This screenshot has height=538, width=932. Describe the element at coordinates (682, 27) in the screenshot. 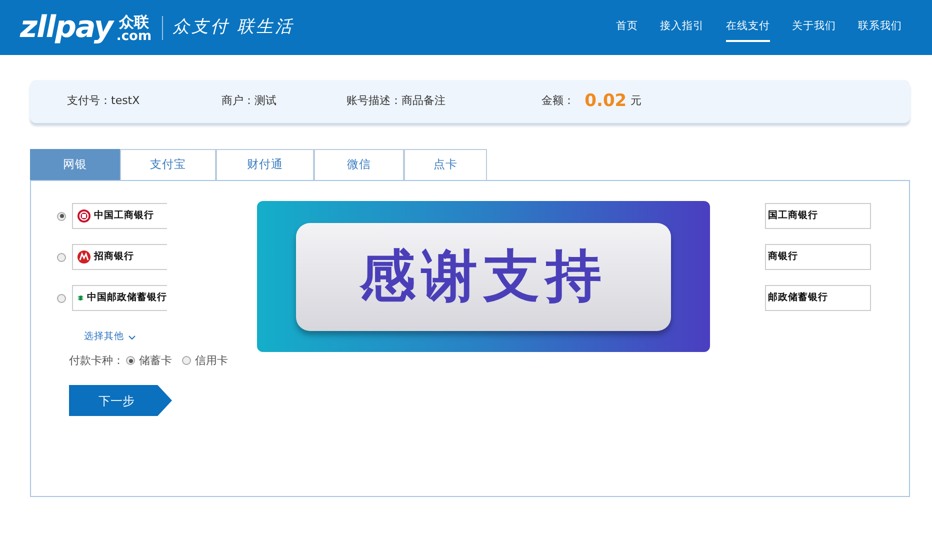

I see `nav-link-item: 接入指引` at that location.